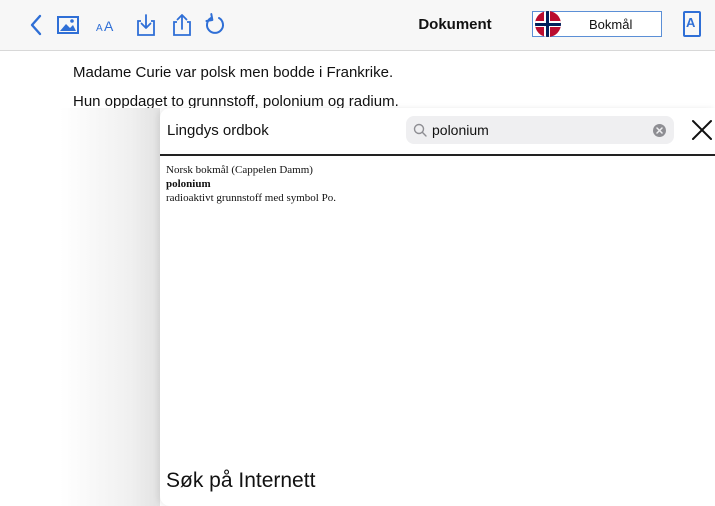 This screenshot has height=506, width=715. I want to click on panel-divider, so click(437, 155).